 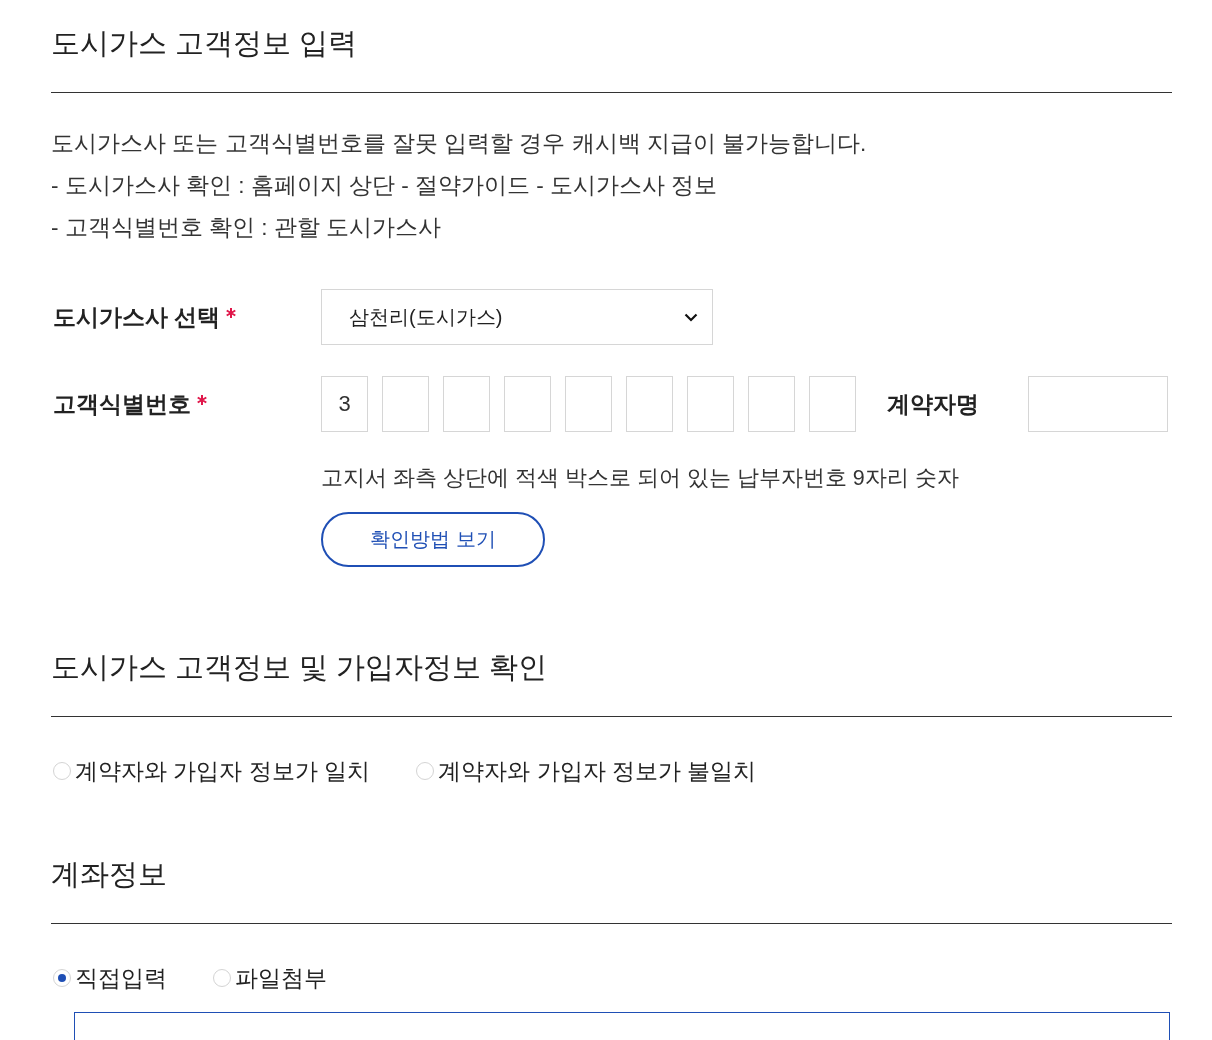 What do you see at coordinates (691, 317) in the screenshot?
I see `chevron-down-icon` at bounding box center [691, 317].